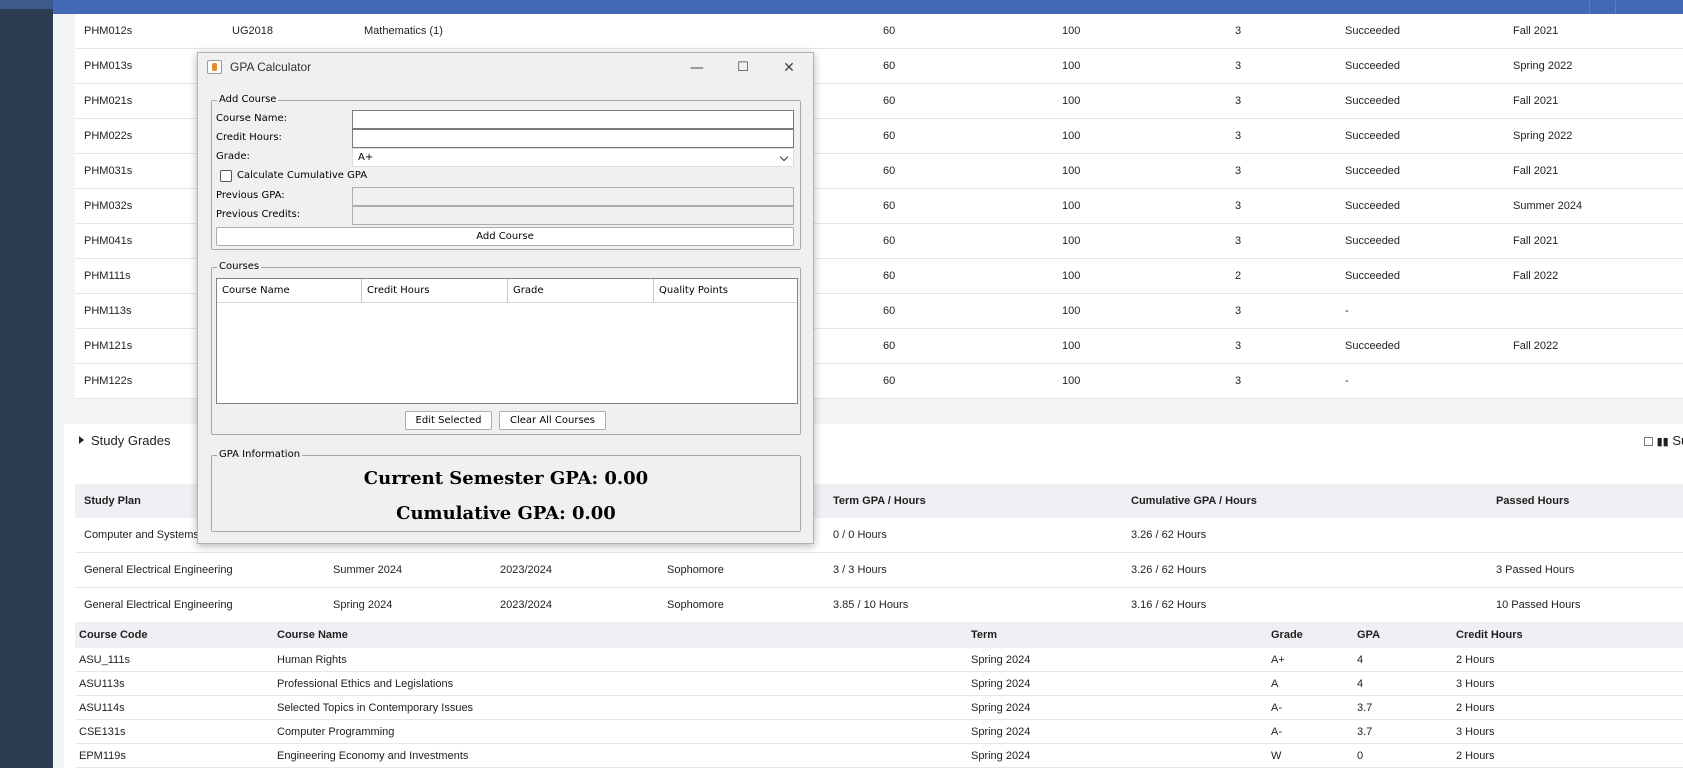 Image resolution: width=1683 pixels, height=768 pixels. What do you see at coordinates (102, 732) in the screenshot?
I see `course-code: CSE131s` at bounding box center [102, 732].